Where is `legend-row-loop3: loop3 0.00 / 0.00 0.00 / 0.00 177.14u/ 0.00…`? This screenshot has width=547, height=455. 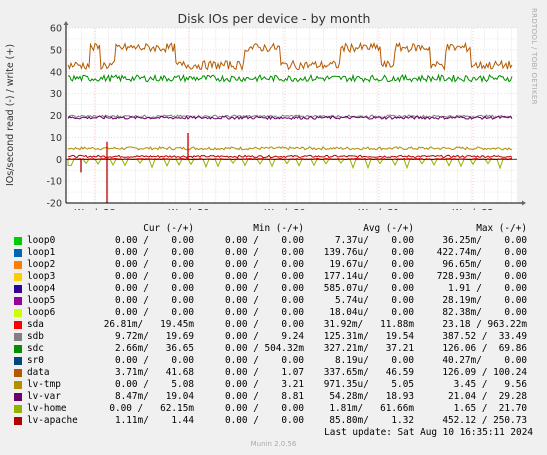 legend-row-loop3: loop3 0.00 / 0.00 0.00 / 0.00 177.14u/ 0.00… is located at coordinates (274, 277).